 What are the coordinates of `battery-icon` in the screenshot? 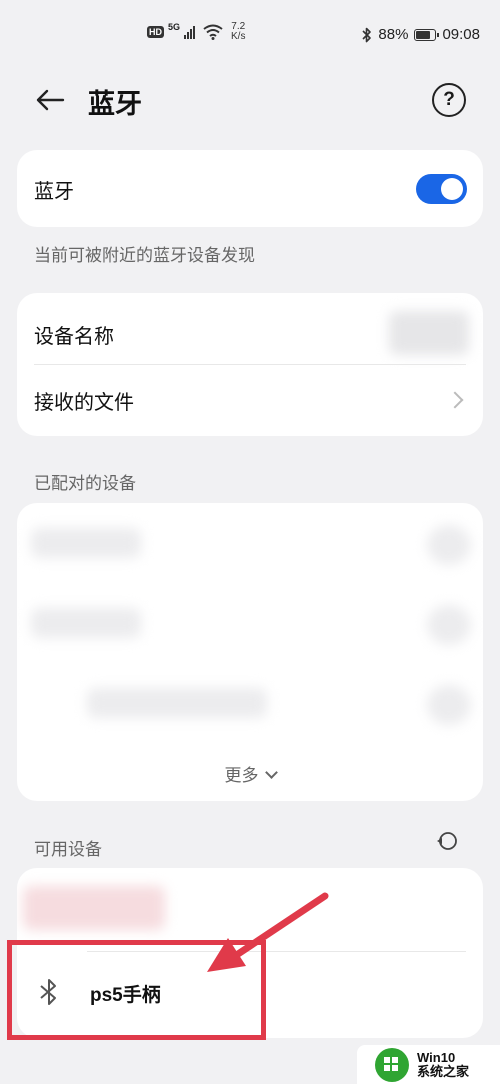 It's located at (427, 34).